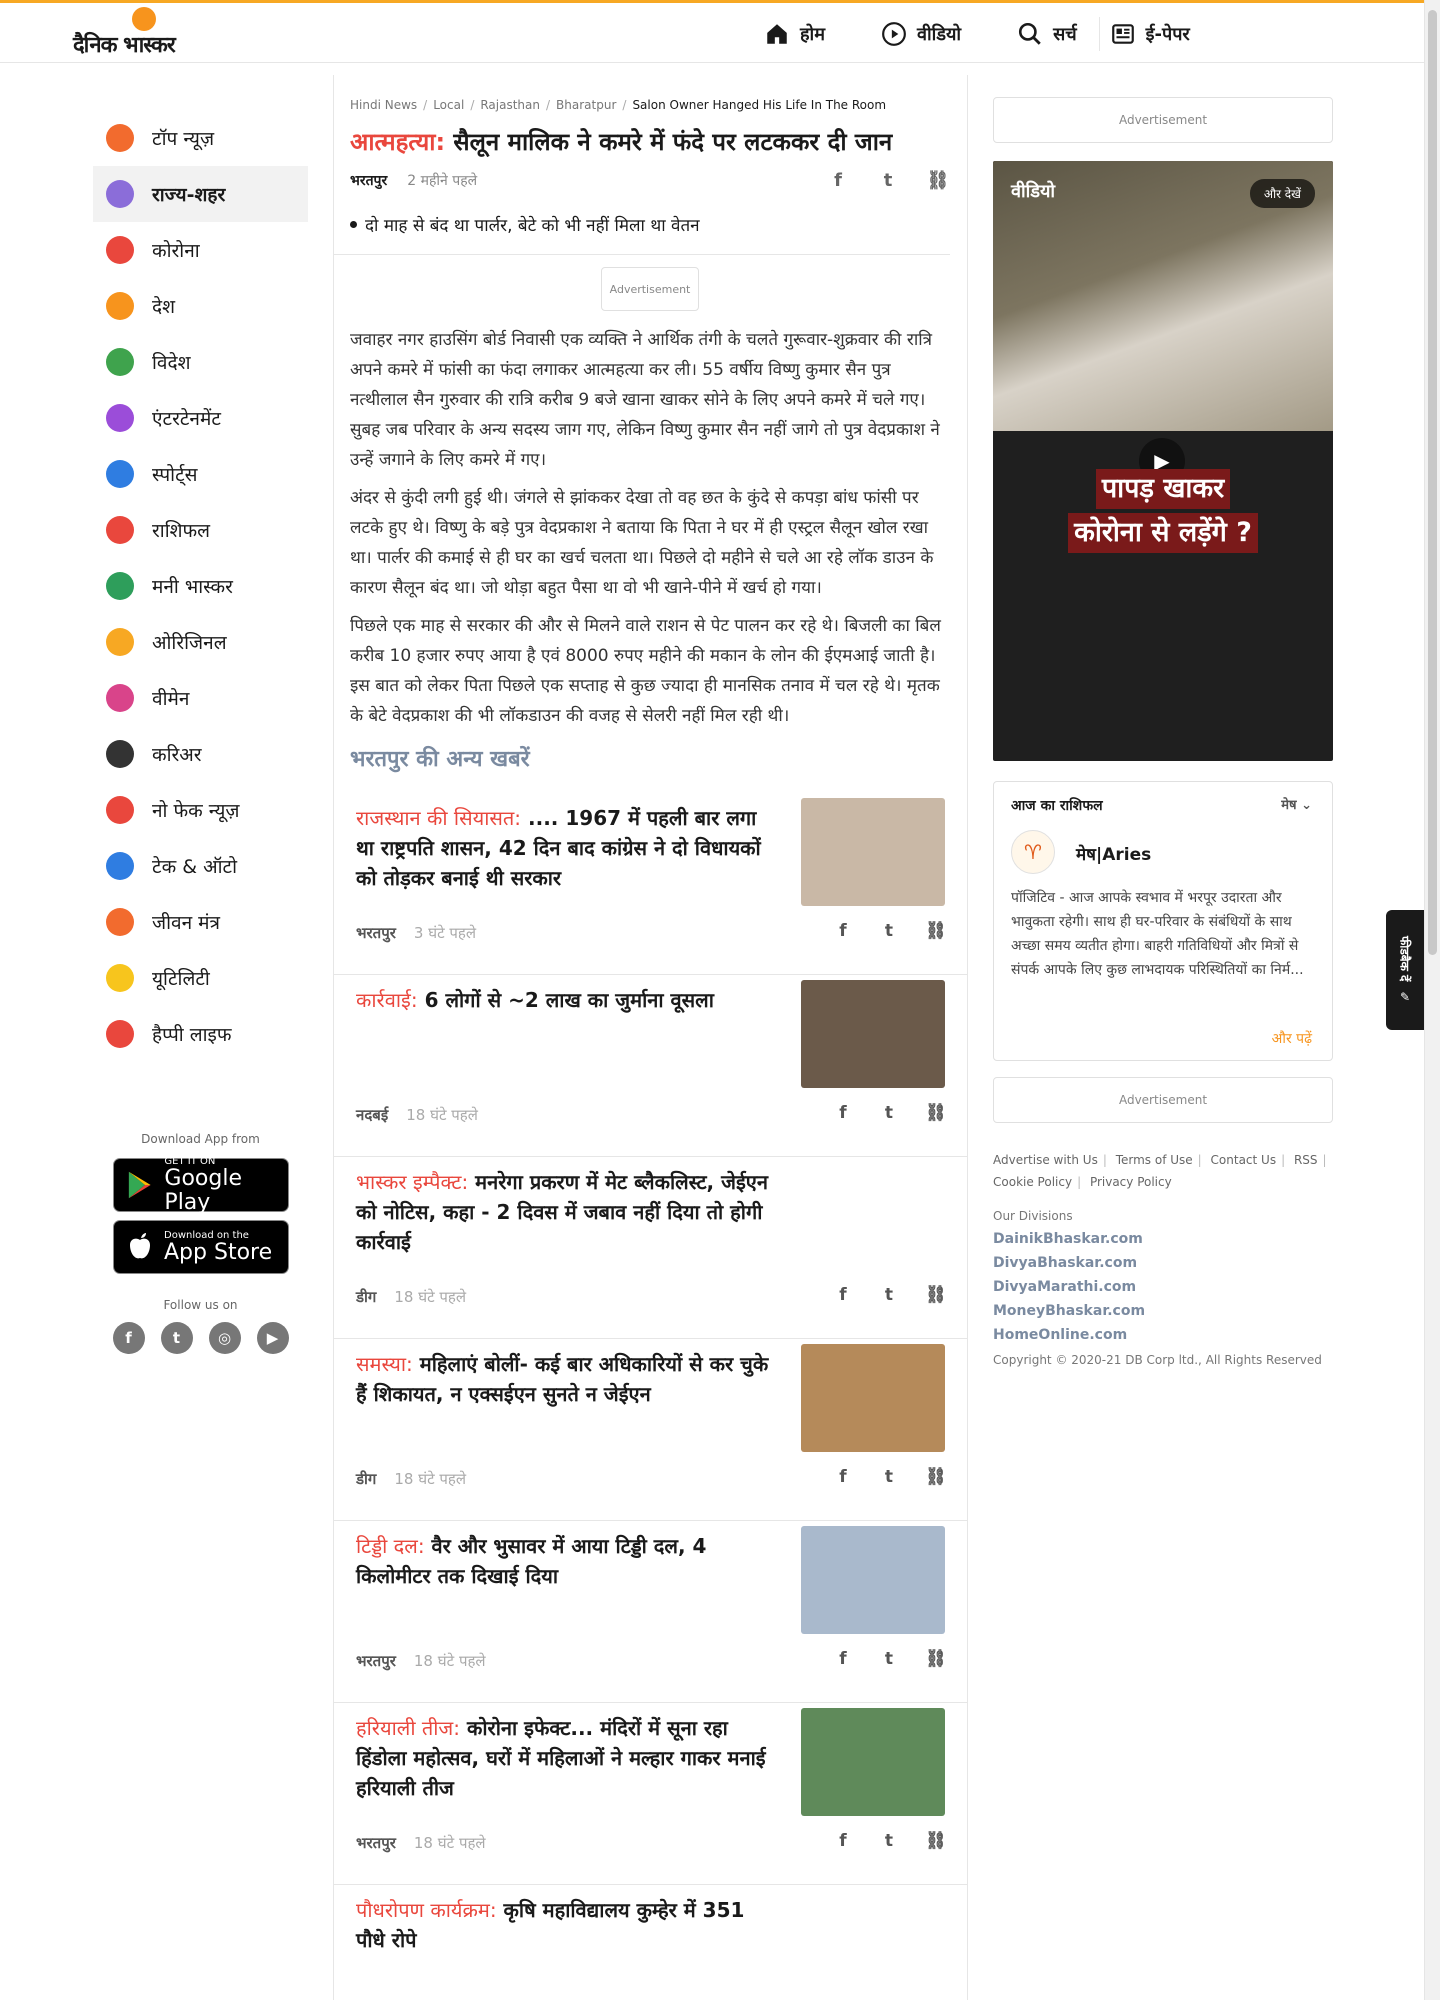 The height and width of the screenshot is (2000, 1440). Describe the element at coordinates (448, 105) in the screenshot. I see `breadcrumb-item: Local` at that location.